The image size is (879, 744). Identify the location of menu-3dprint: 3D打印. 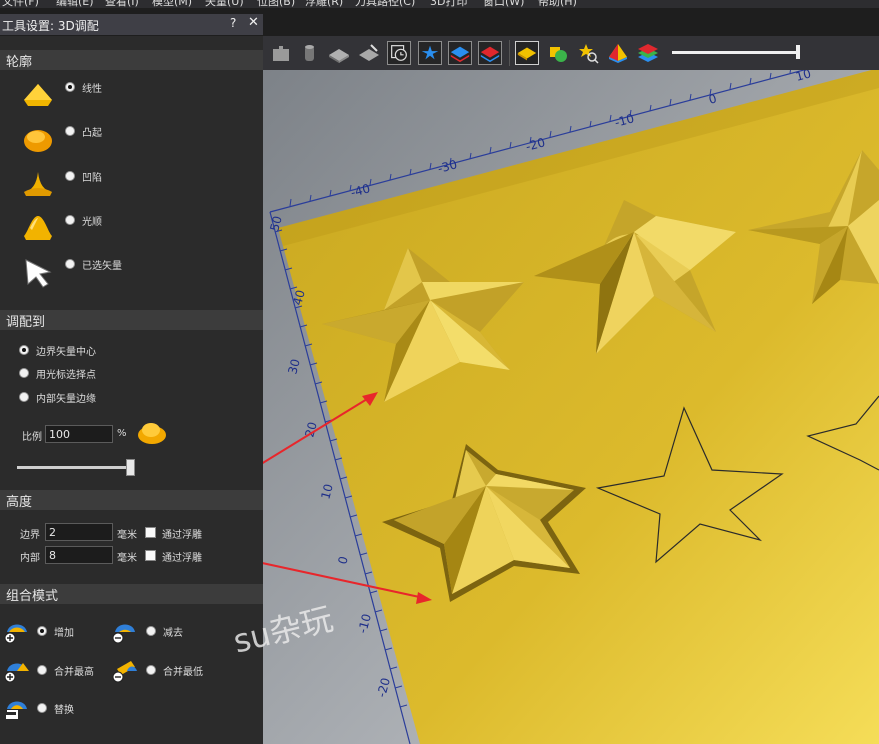
(448, 4).